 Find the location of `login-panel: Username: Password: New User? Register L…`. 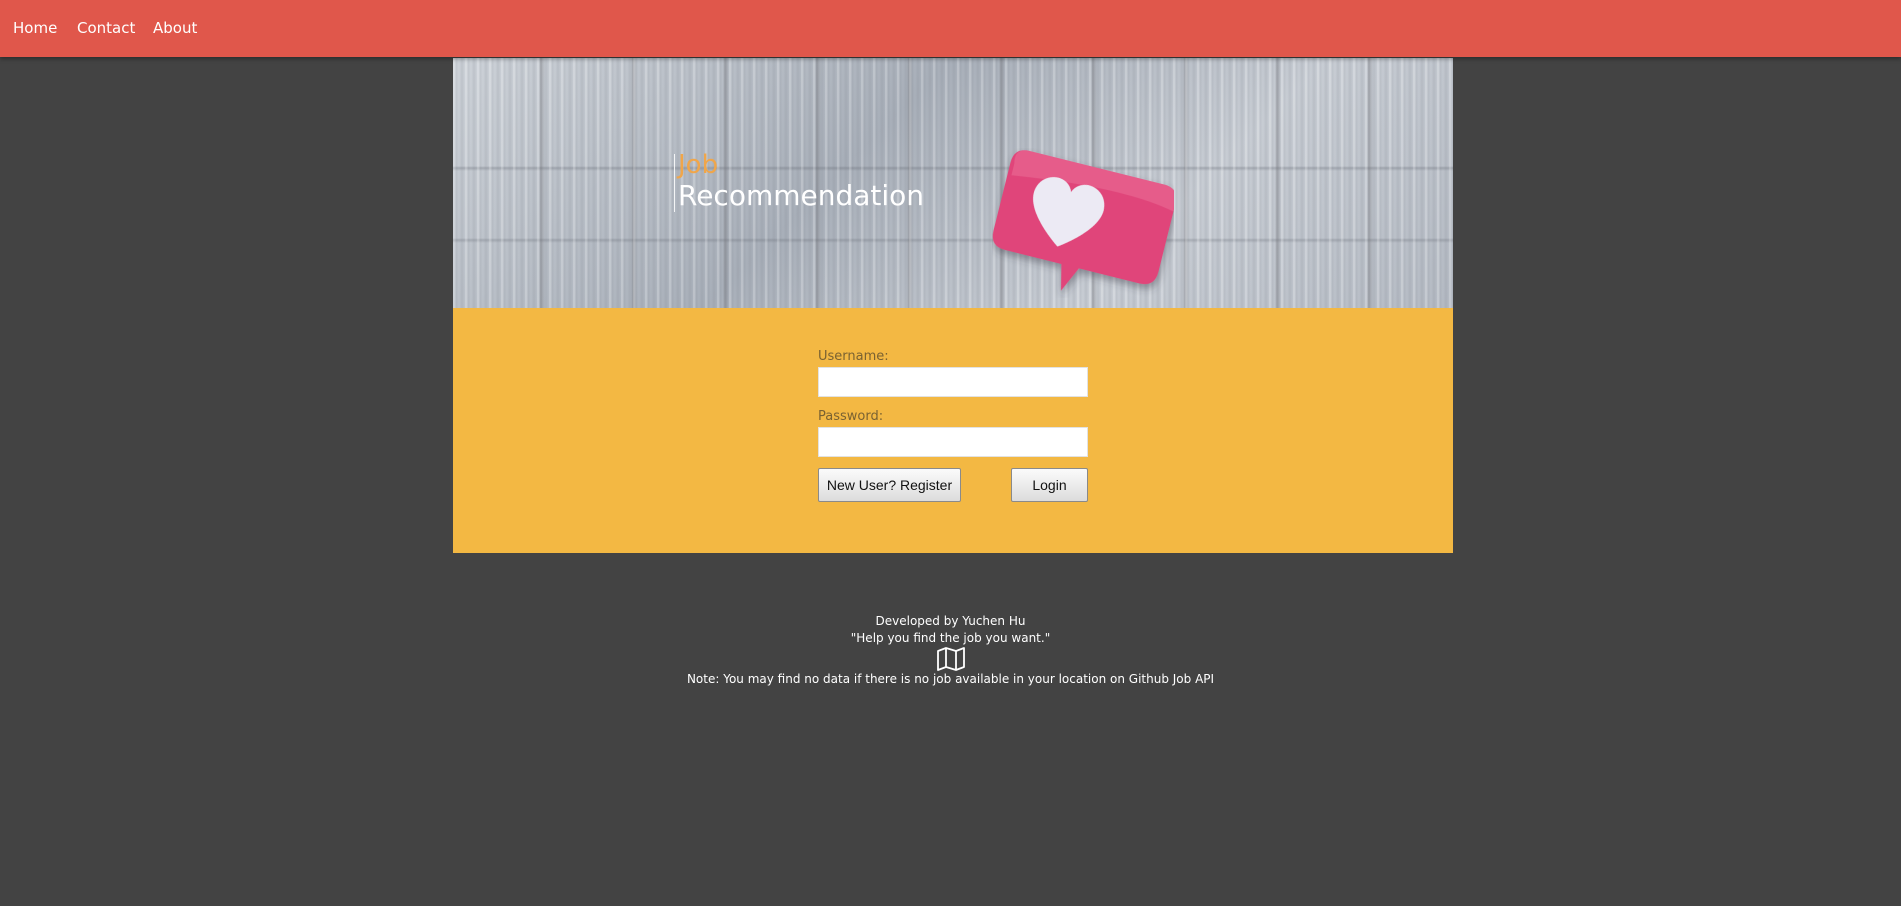

login-panel: Username: Password: New User? Register L… is located at coordinates (953, 430).